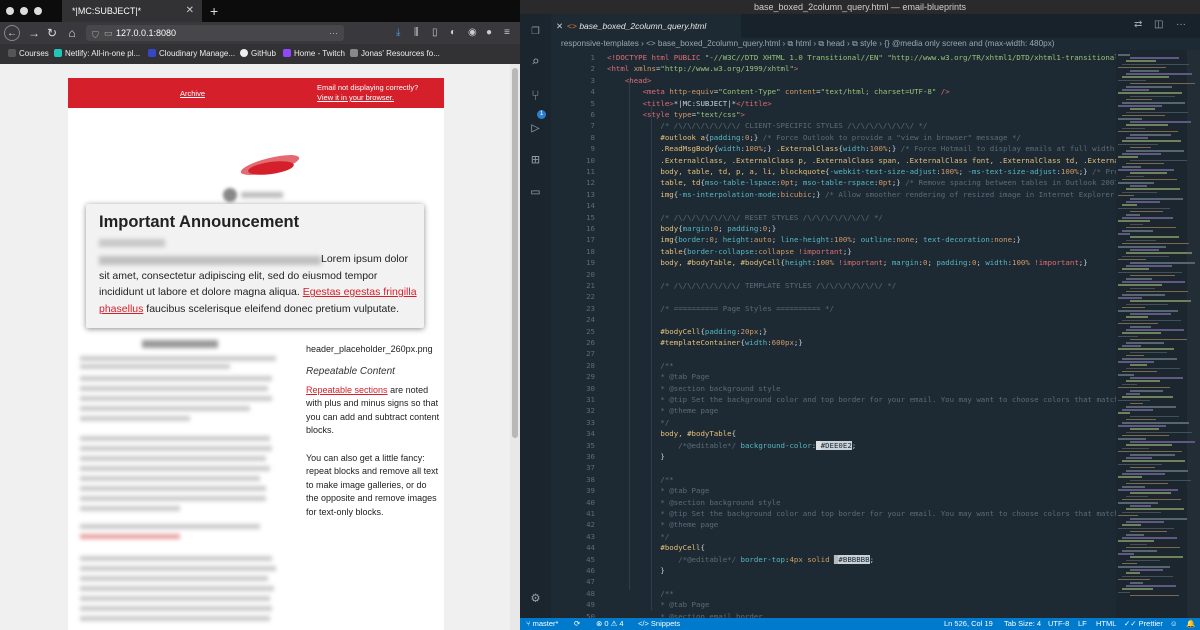  What do you see at coordinates (355, 97) in the screenshot?
I see `view-in-browser-link: View it in your browser.` at bounding box center [355, 97].